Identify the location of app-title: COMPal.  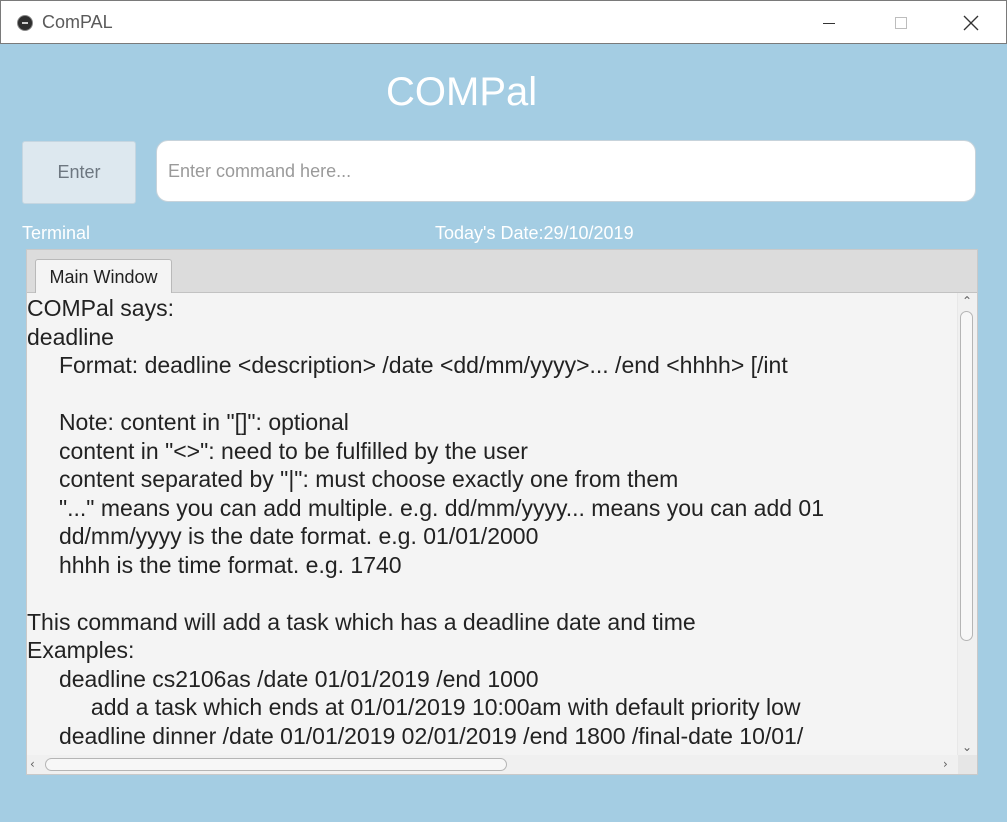
(462, 92).